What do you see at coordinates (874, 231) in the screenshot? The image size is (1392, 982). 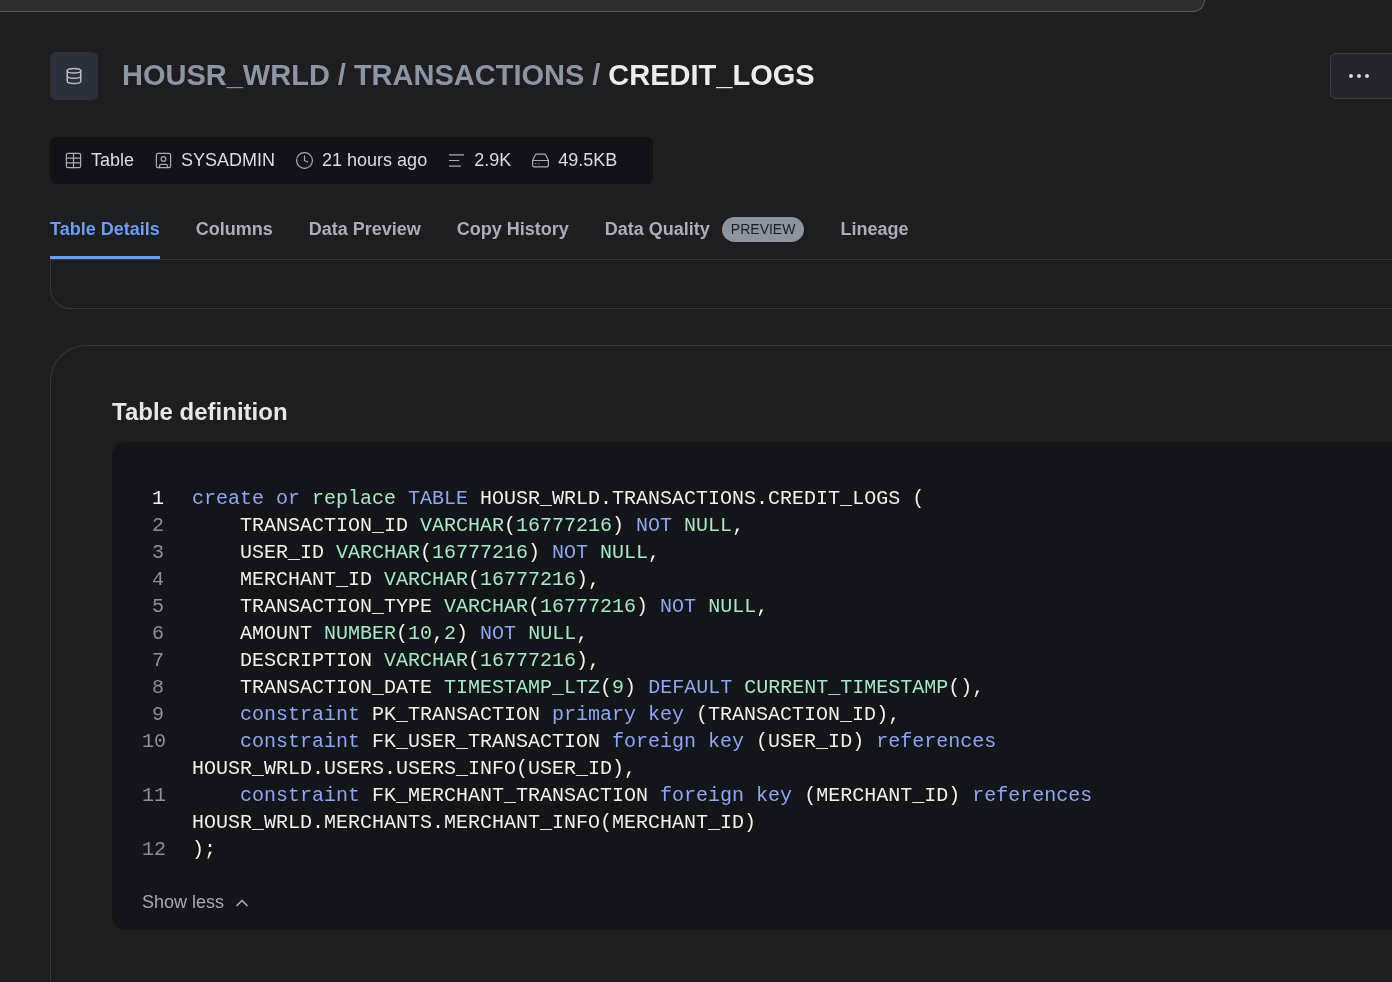 I see `tab: Lineage` at bounding box center [874, 231].